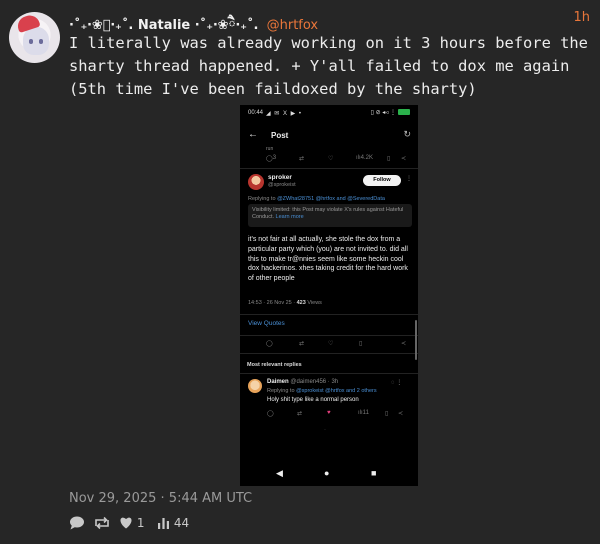 This screenshot has height=544, width=600. Describe the element at coordinates (581, 17) in the screenshot. I see `relative-time: 1h` at that location.